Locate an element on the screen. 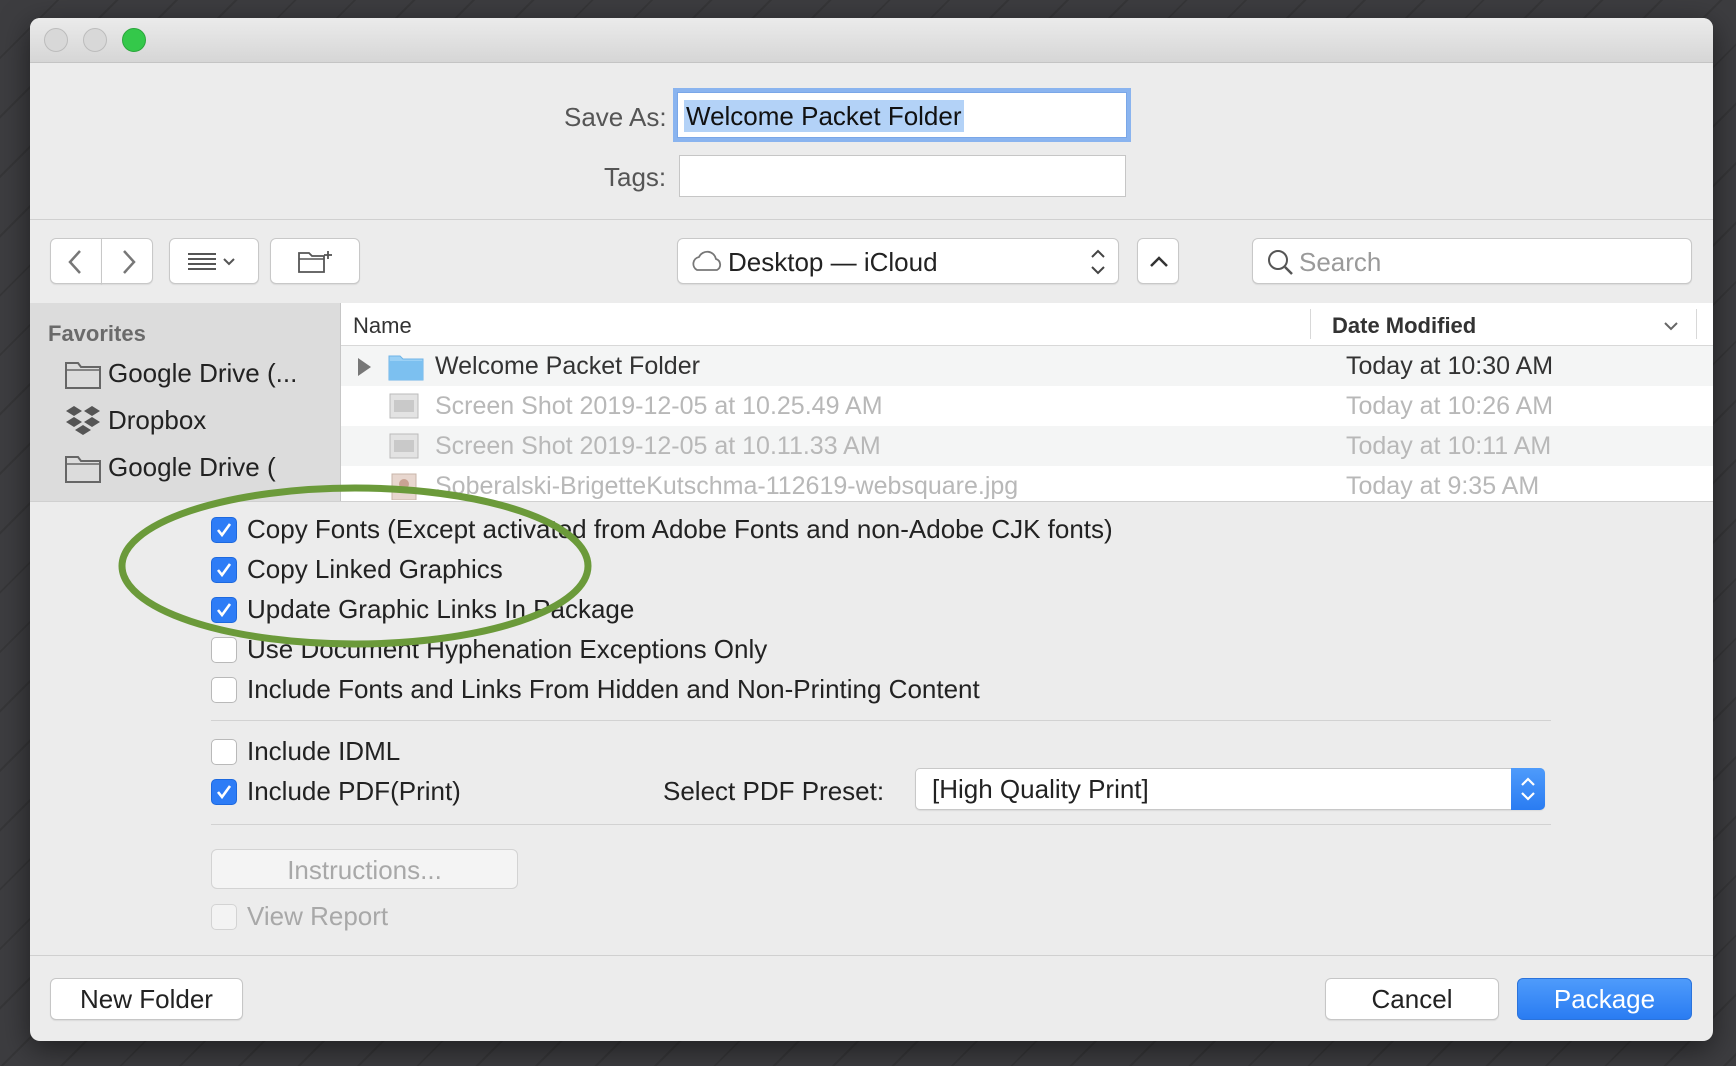 This screenshot has height=1066, width=1736. chevron-left-icon is located at coordinates (74, 262).